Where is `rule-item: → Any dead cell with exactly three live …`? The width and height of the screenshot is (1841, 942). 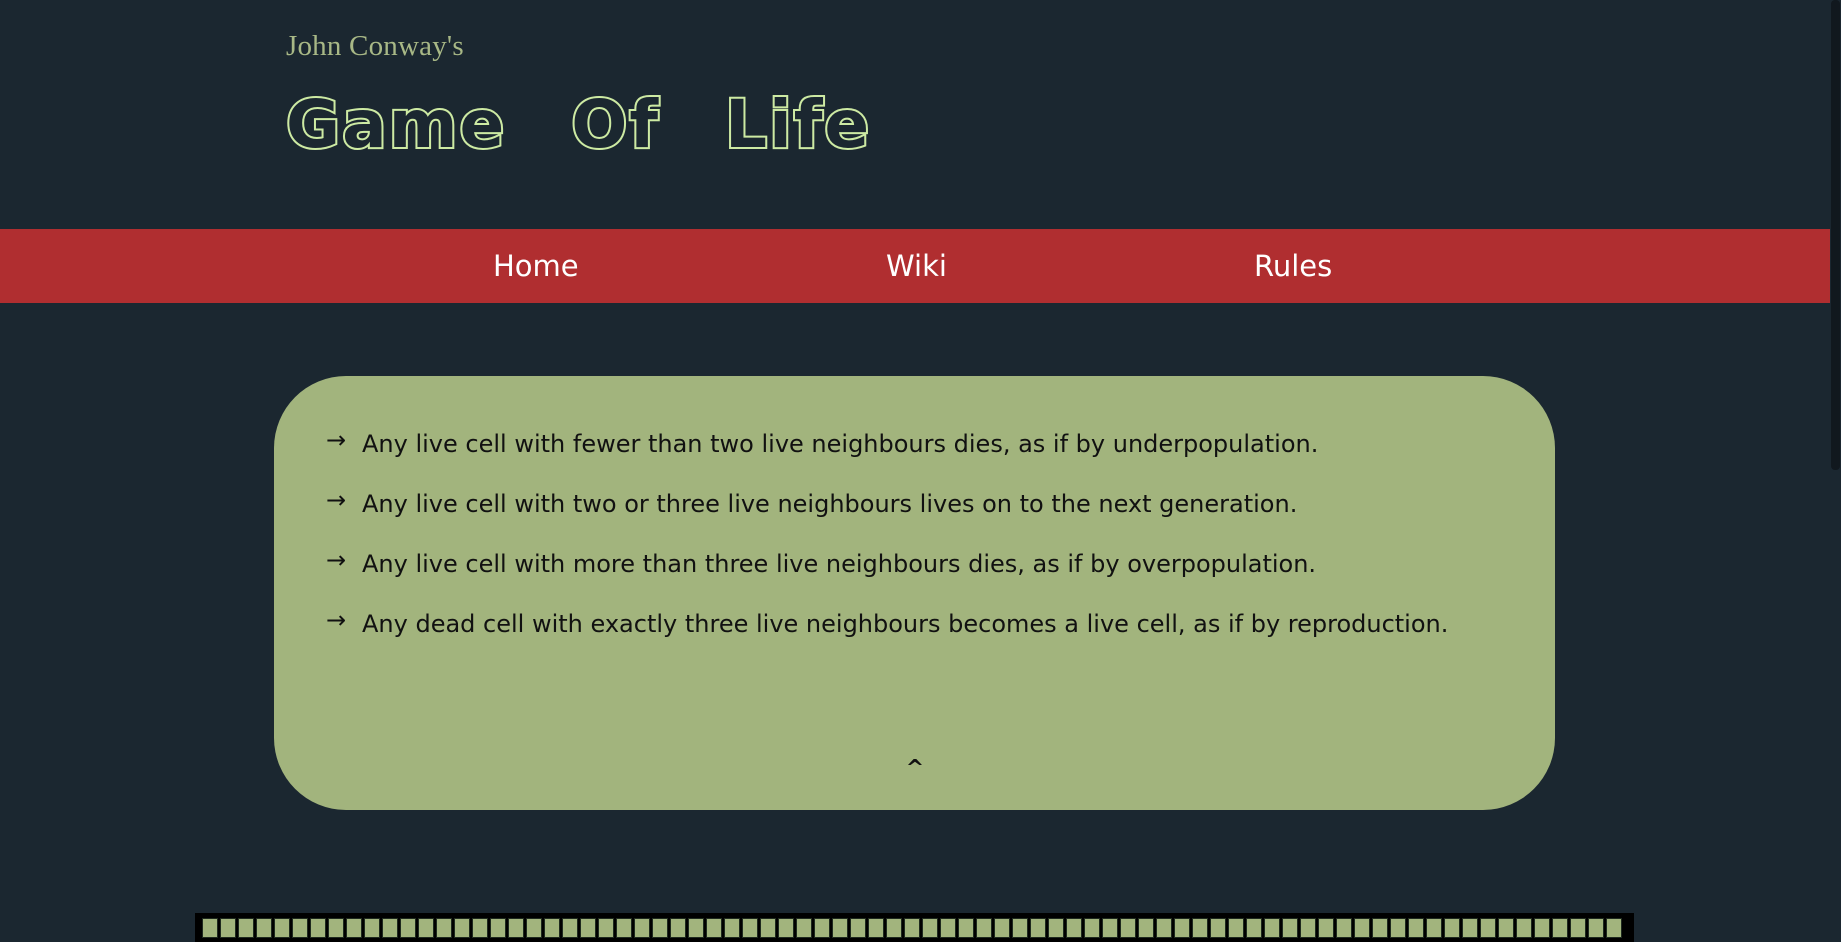
rule-item: → Any dead cell with exactly three live … is located at coordinates (896, 623).